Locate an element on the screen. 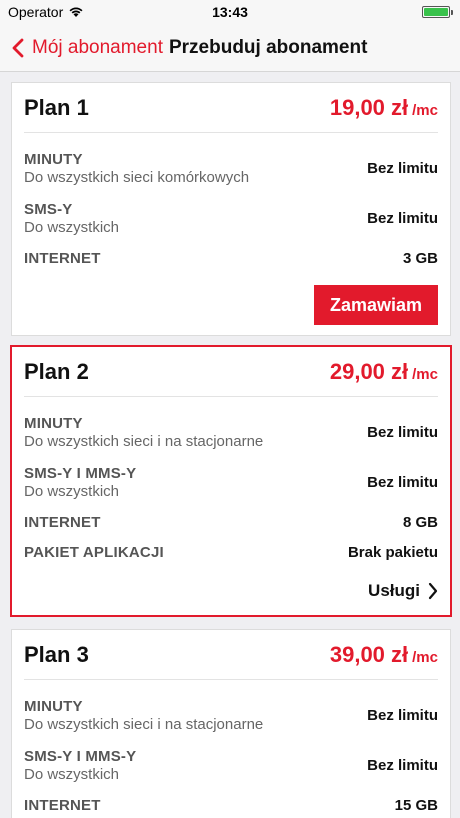  back-label: Mój abonament is located at coordinates (97, 47).